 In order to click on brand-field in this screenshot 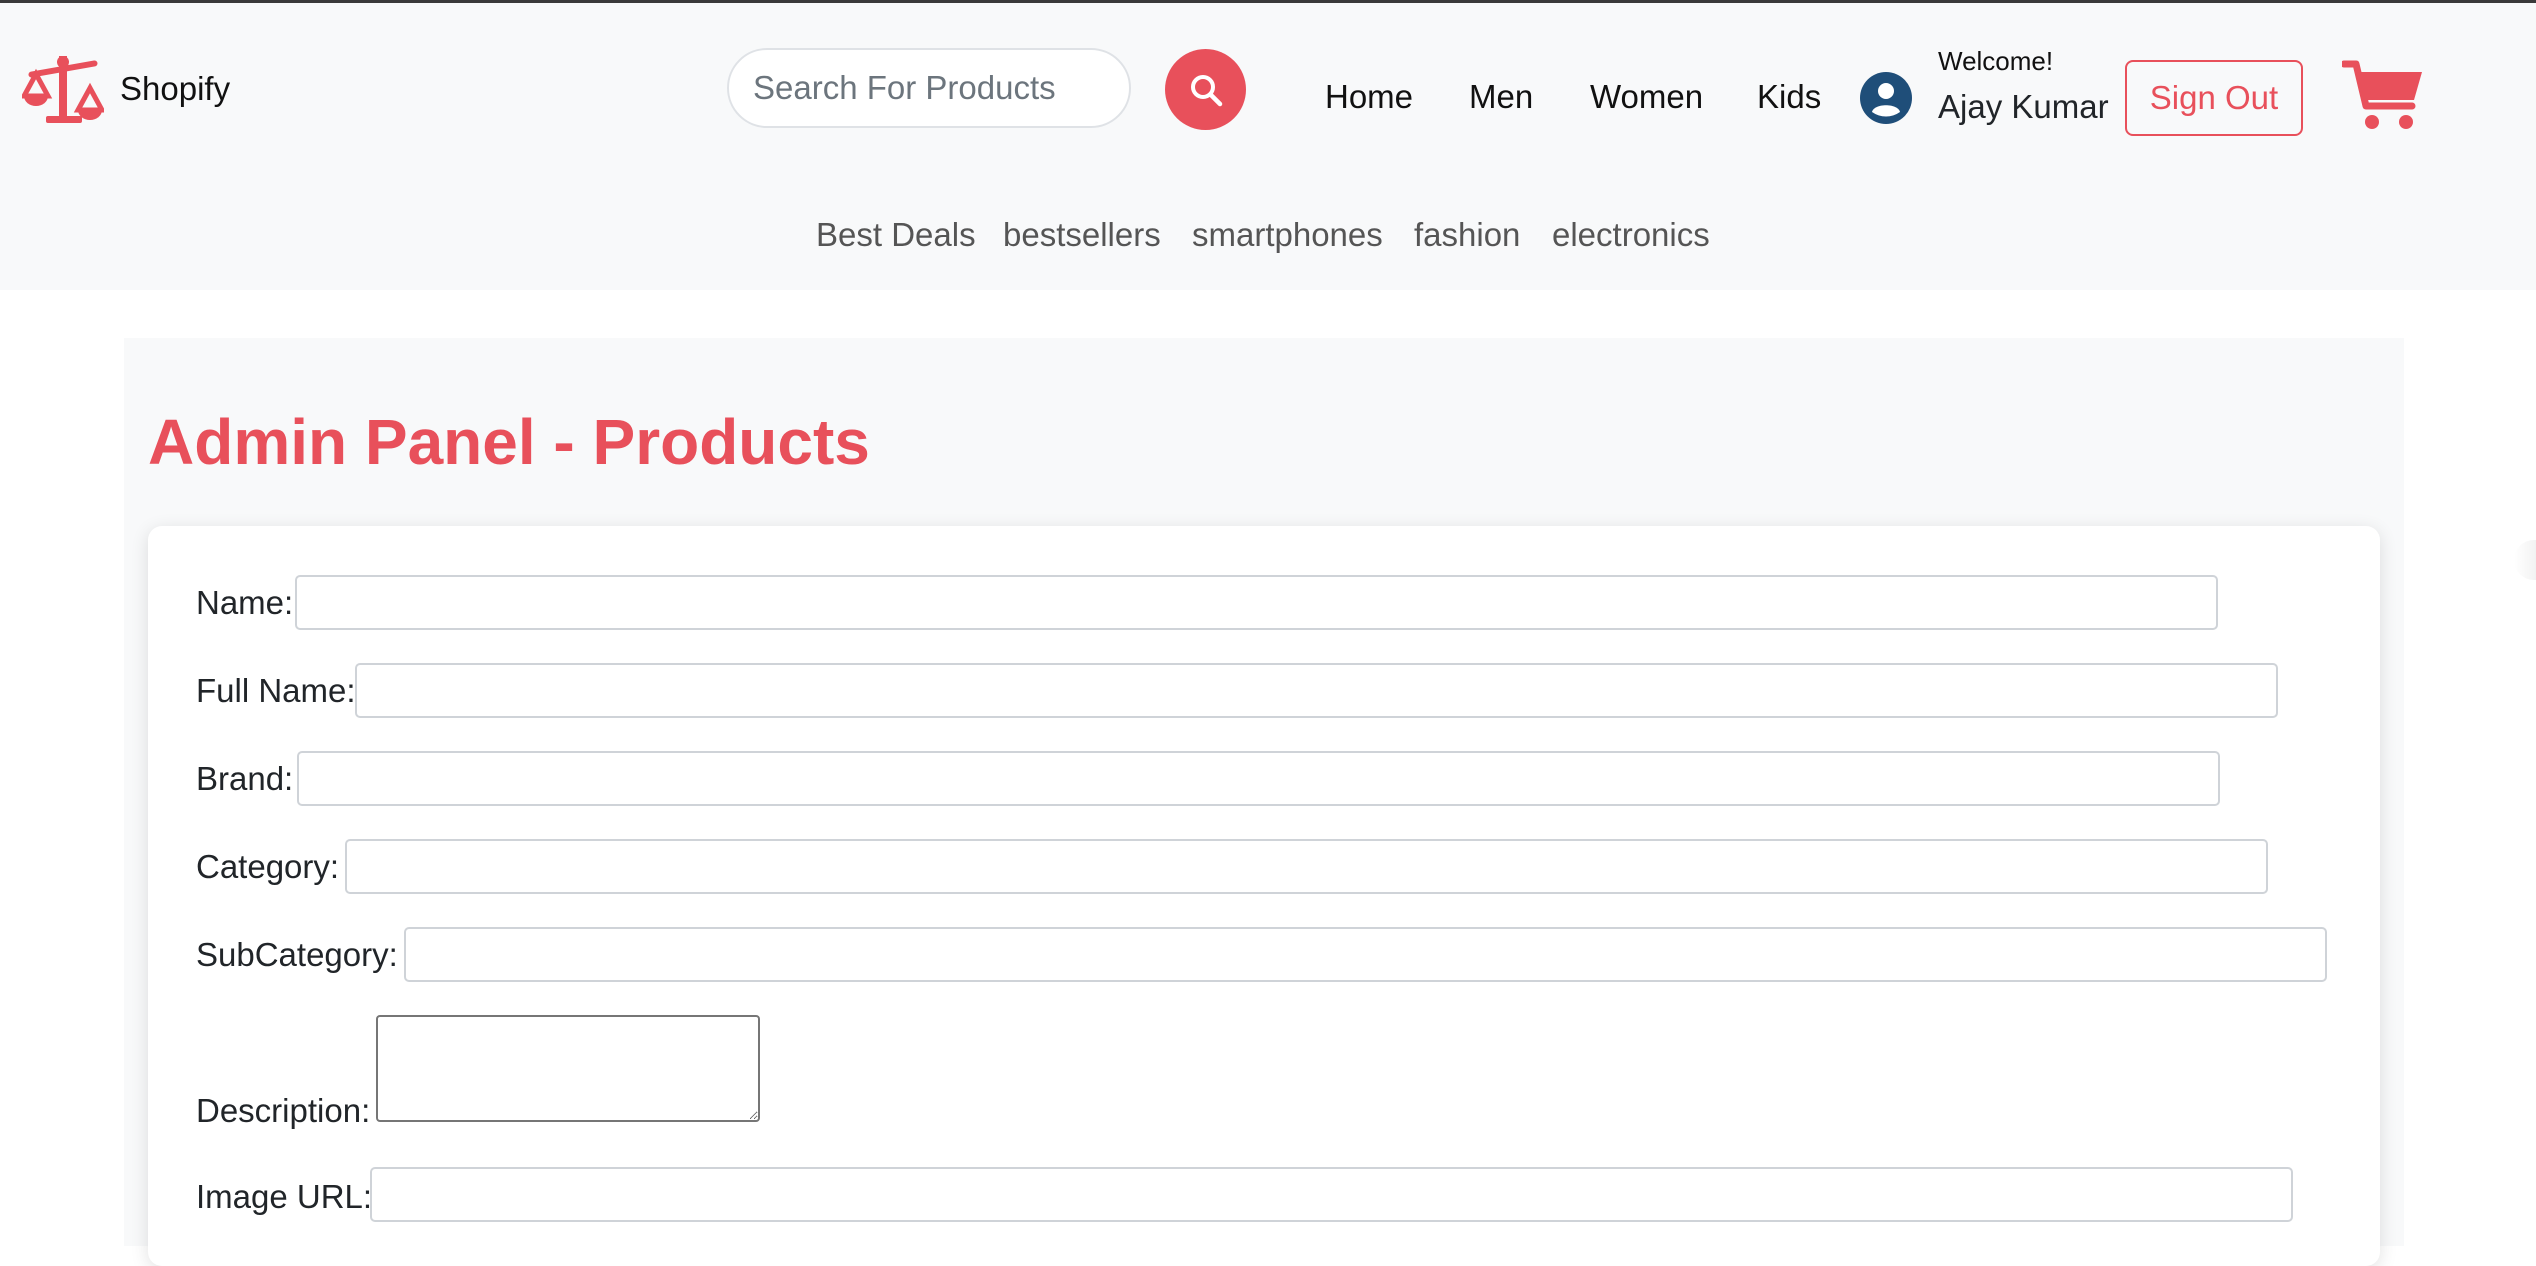, I will do `click(1258, 778)`.